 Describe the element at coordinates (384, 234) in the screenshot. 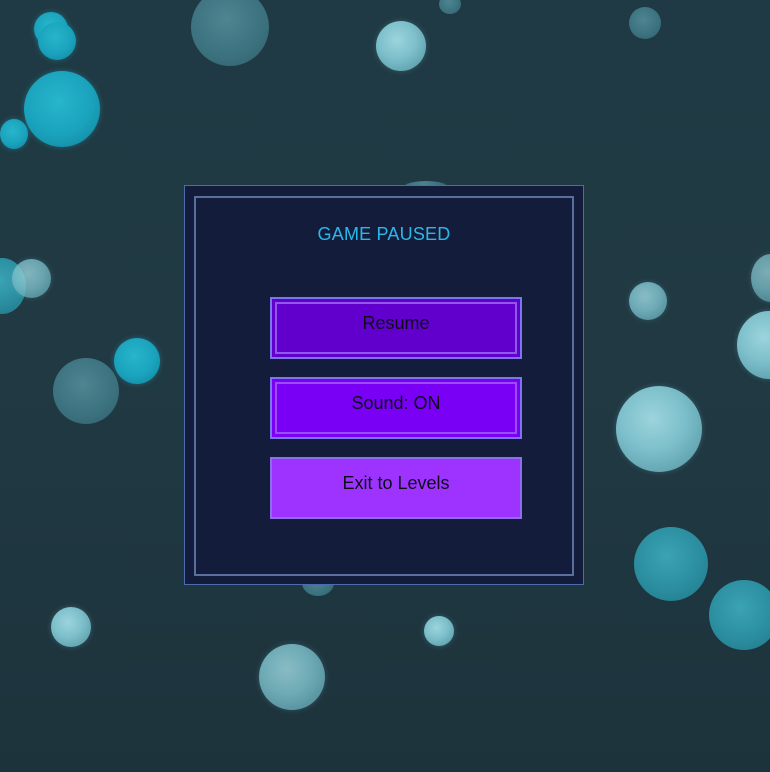

I see `pause-title: GAME PAUSED` at that location.